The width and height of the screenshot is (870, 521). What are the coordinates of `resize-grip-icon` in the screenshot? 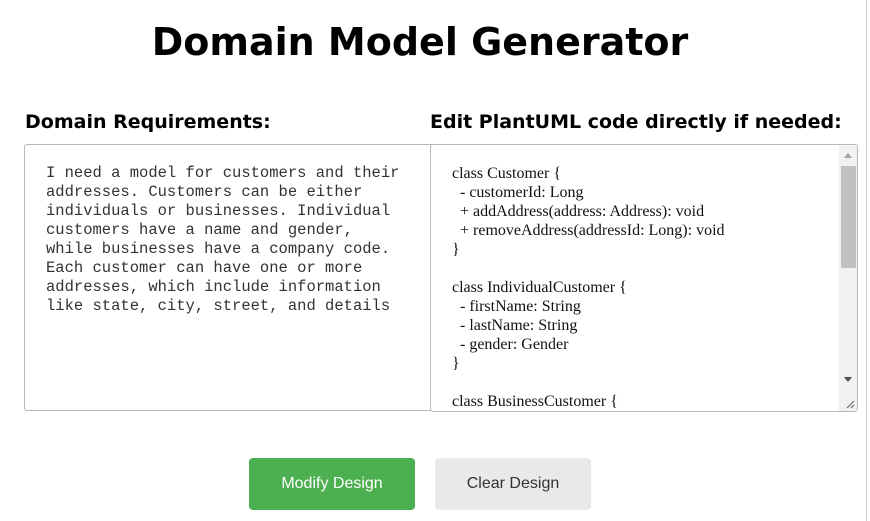 It's located at (850, 404).